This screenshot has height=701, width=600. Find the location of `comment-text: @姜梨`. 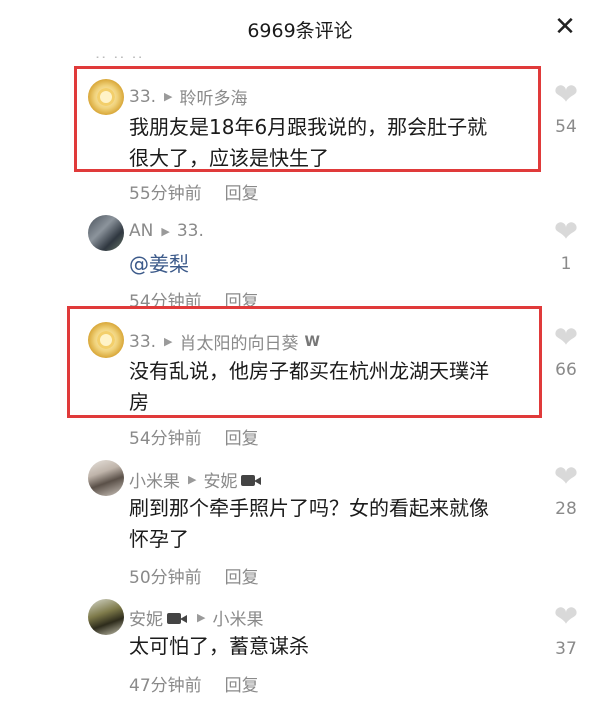

comment-text: @姜梨 is located at coordinates (329, 264).